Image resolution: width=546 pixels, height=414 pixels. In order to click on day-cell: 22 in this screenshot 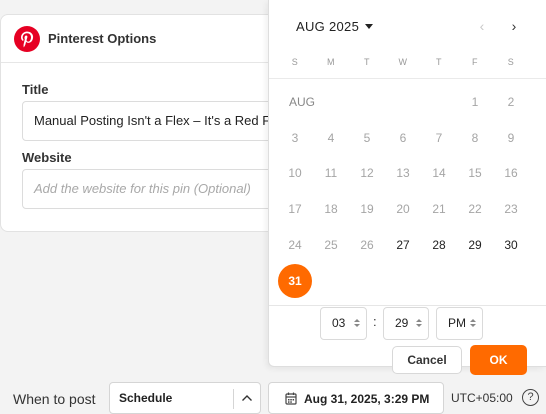, I will do `click(475, 209)`.